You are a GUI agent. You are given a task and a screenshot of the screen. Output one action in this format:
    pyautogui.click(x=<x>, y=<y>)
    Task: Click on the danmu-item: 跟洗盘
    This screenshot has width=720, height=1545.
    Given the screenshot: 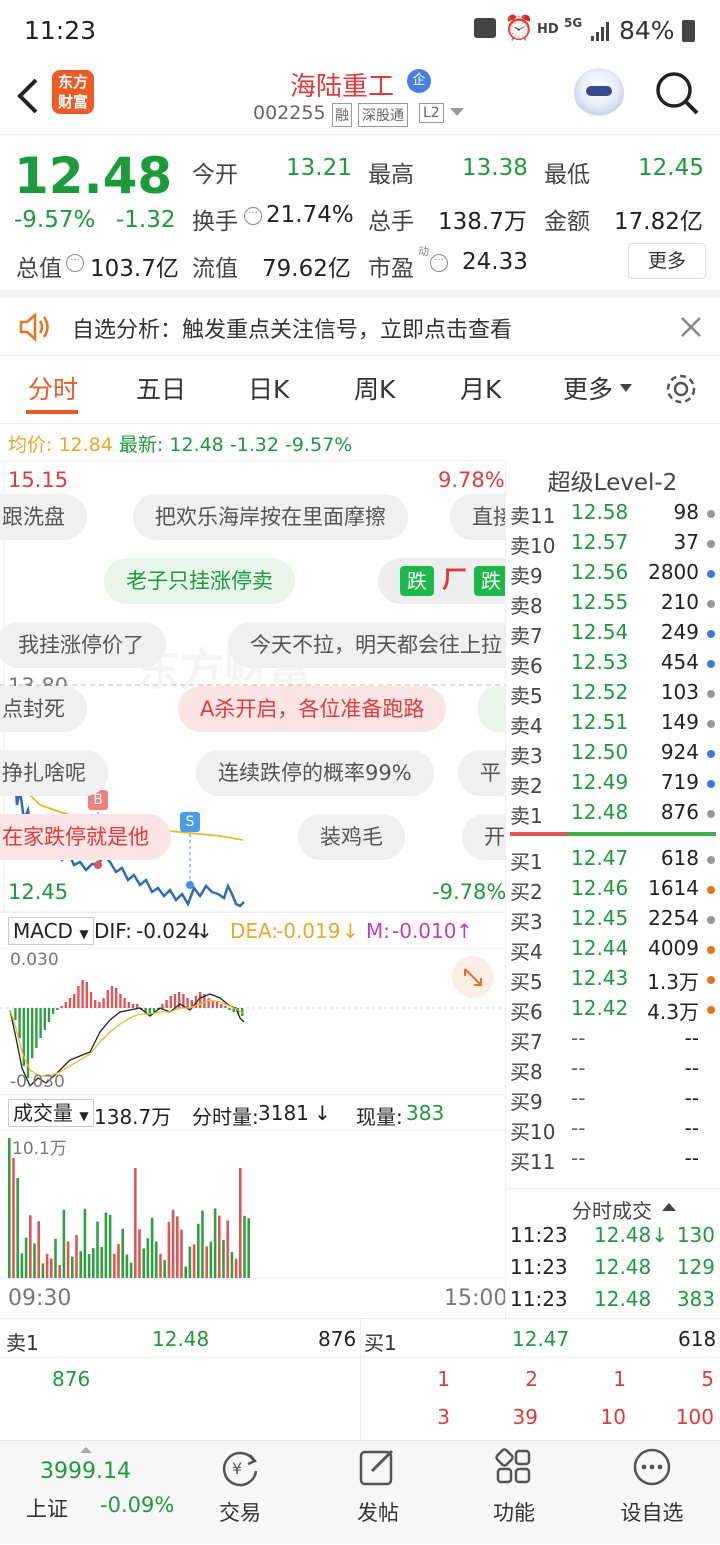 What is the action you would take?
    pyautogui.click(x=43, y=517)
    